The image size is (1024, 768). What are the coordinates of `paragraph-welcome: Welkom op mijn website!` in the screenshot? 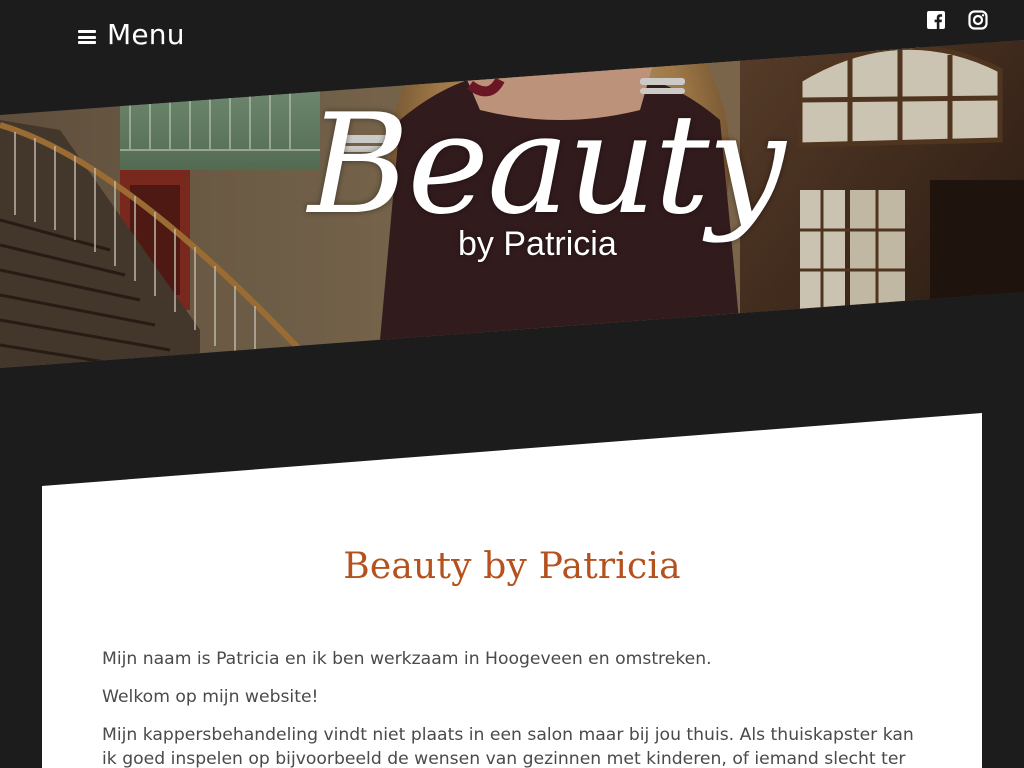 It's located at (210, 697).